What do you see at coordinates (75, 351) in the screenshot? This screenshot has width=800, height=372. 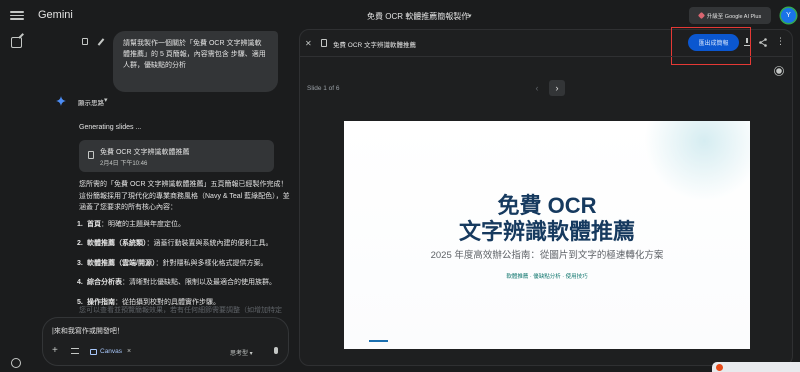 I see `tools-icon` at bounding box center [75, 351].